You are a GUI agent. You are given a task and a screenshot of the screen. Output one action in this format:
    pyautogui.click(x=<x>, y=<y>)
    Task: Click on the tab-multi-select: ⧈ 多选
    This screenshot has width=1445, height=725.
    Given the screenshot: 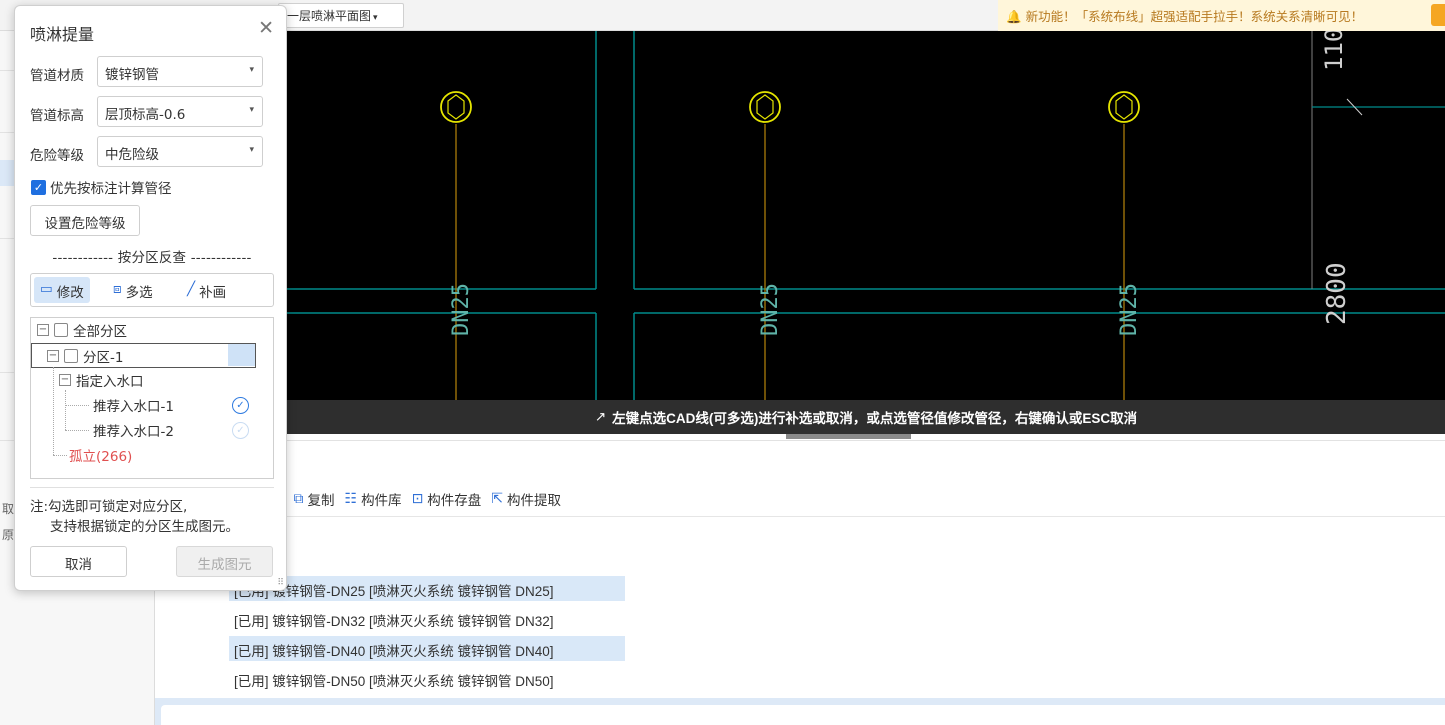 What is the action you would take?
    pyautogui.click(x=133, y=290)
    